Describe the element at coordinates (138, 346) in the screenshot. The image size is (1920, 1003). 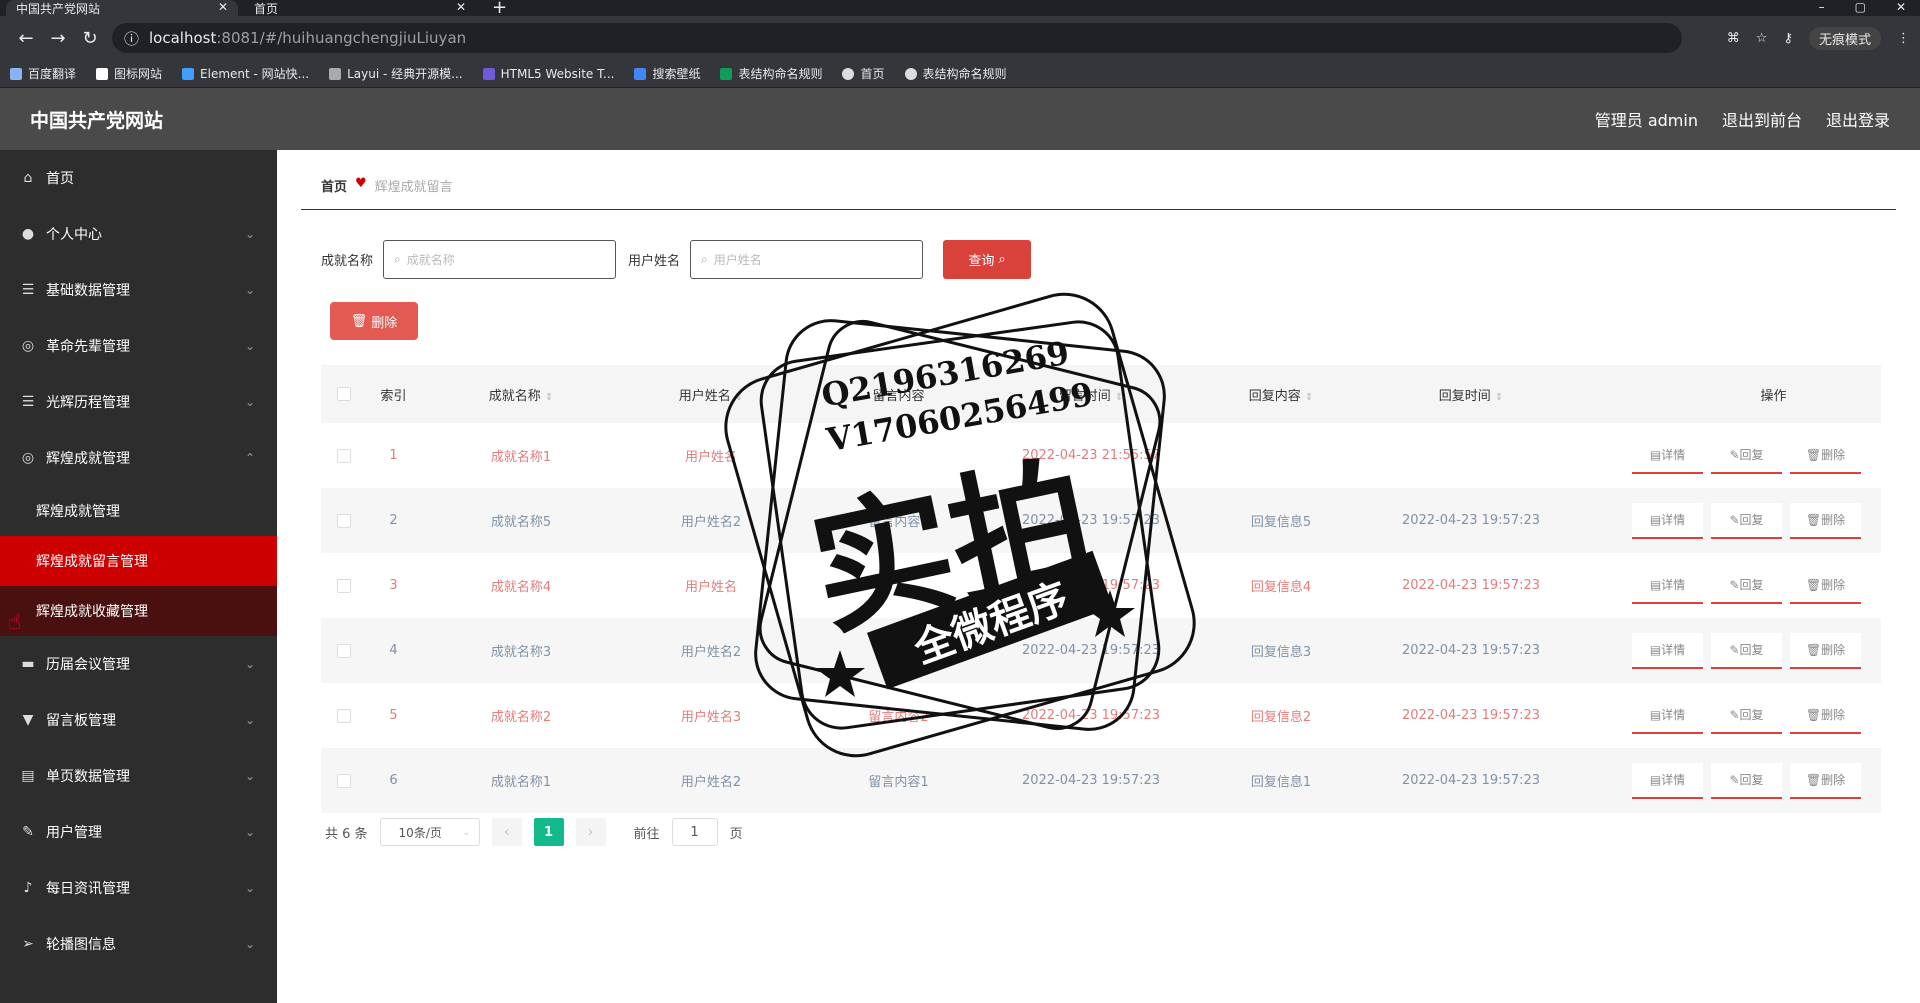
I see `sidebar-item-pioneers: ◎ 革命先辈管理 ⌄` at that location.